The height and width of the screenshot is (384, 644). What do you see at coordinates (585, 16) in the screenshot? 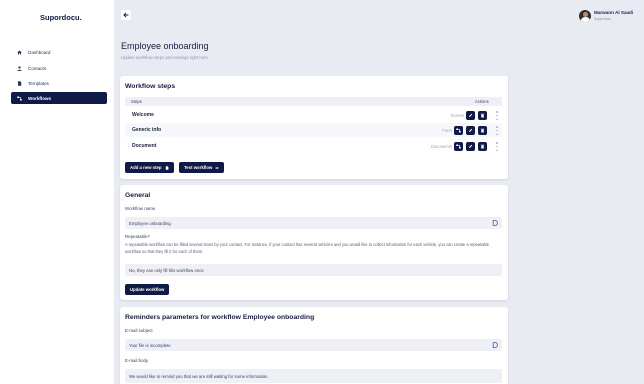
I see `avatar` at bounding box center [585, 16].